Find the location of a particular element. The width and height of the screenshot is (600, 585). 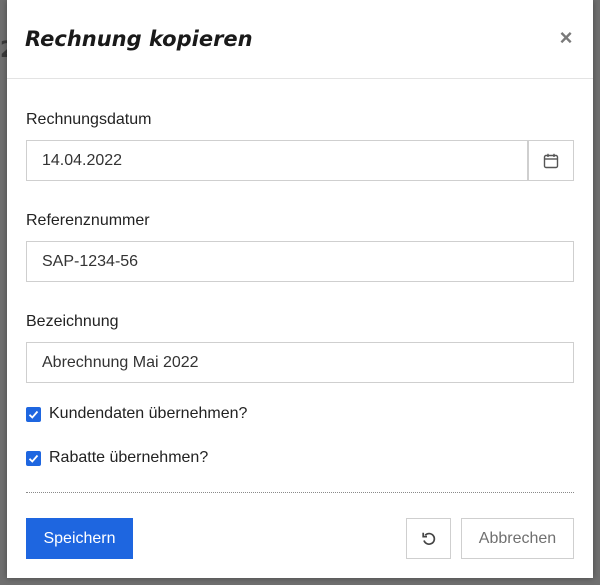

description-input: Abrechnung Mai 2022 is located at coordinates (300, 362).